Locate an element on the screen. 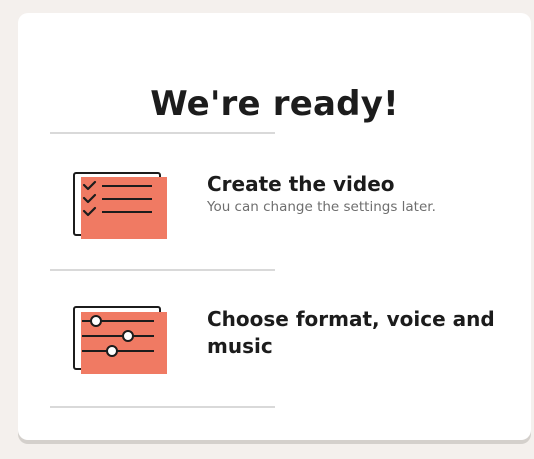 The height and width of the screenshot is (459, 534). checklist-icon is located at coordinates (120, 205).